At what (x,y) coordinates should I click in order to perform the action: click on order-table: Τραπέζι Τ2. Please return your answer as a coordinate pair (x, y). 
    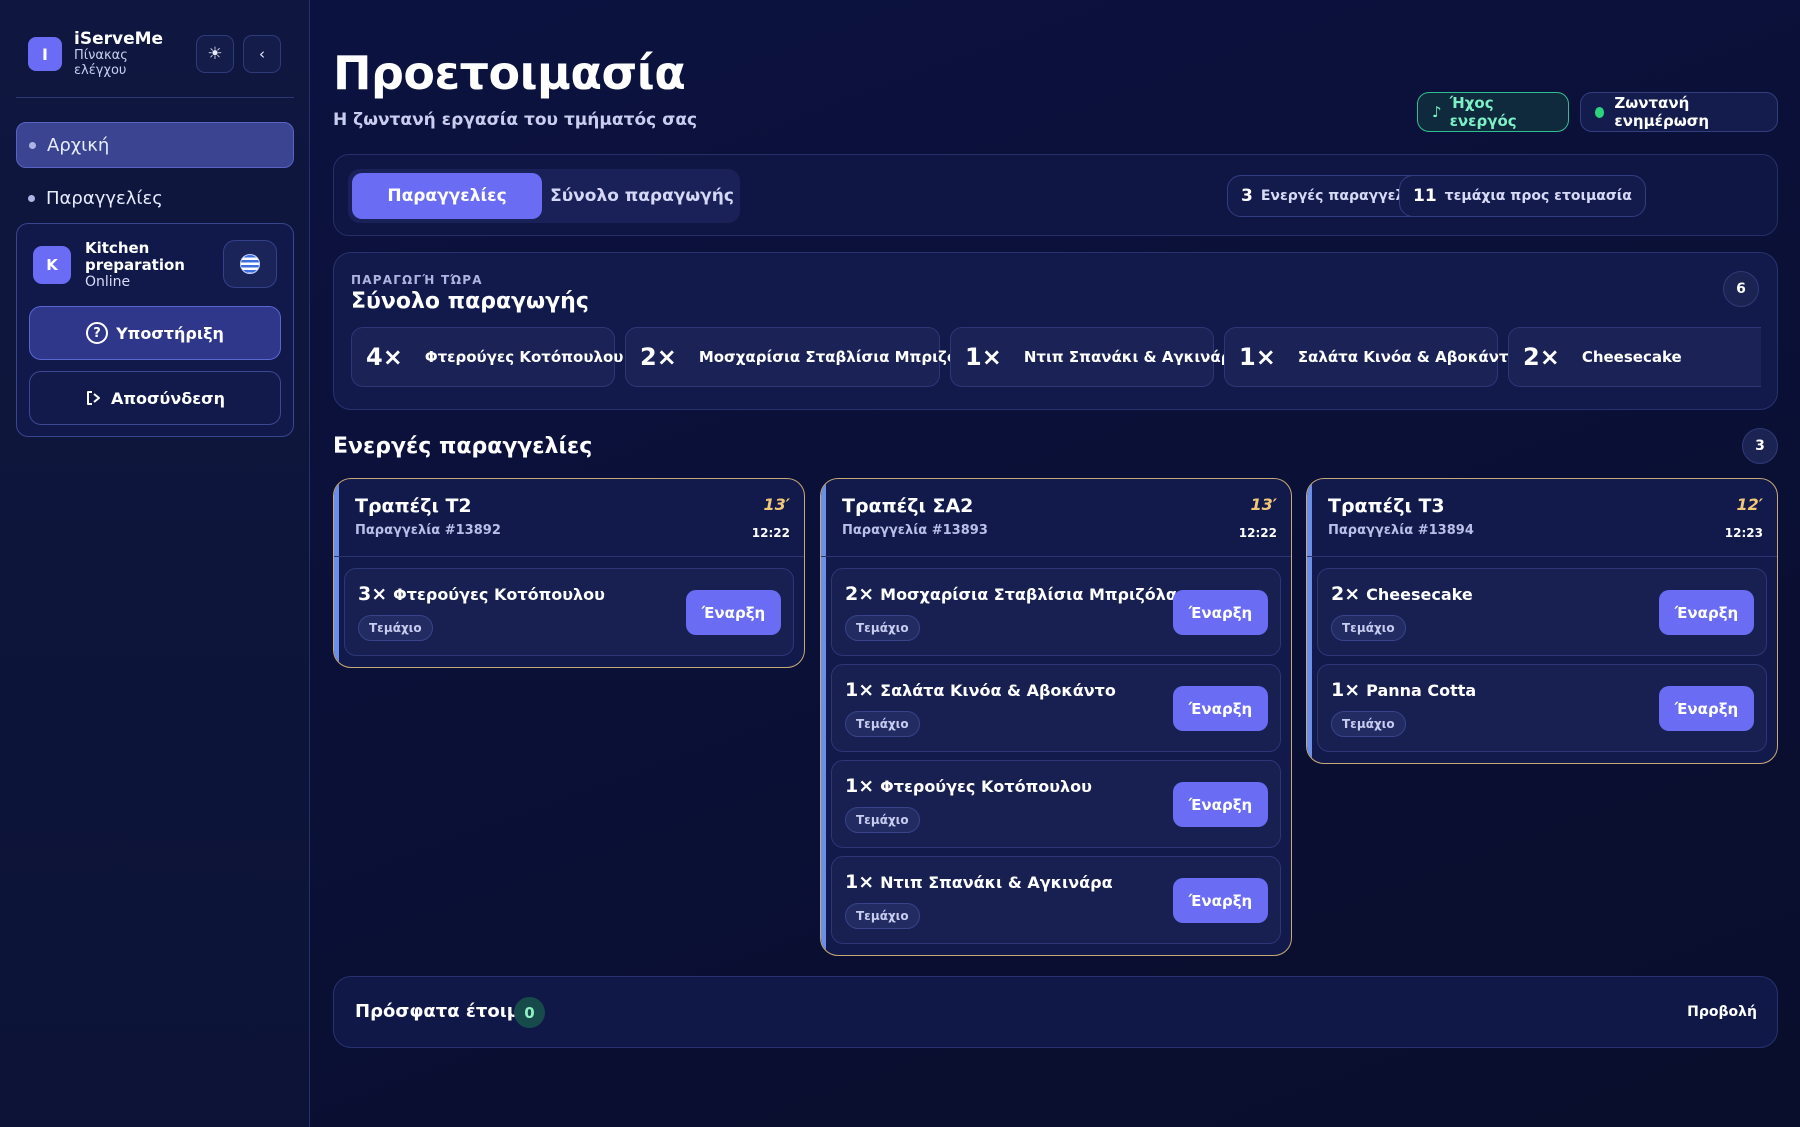
    Looking at the image, I should click on (413, 506).